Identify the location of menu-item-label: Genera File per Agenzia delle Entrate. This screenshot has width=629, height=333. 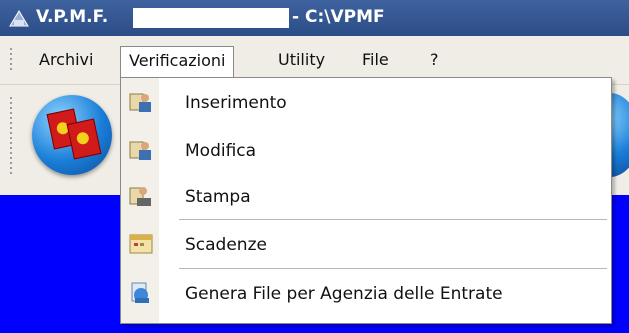
(344, 294).